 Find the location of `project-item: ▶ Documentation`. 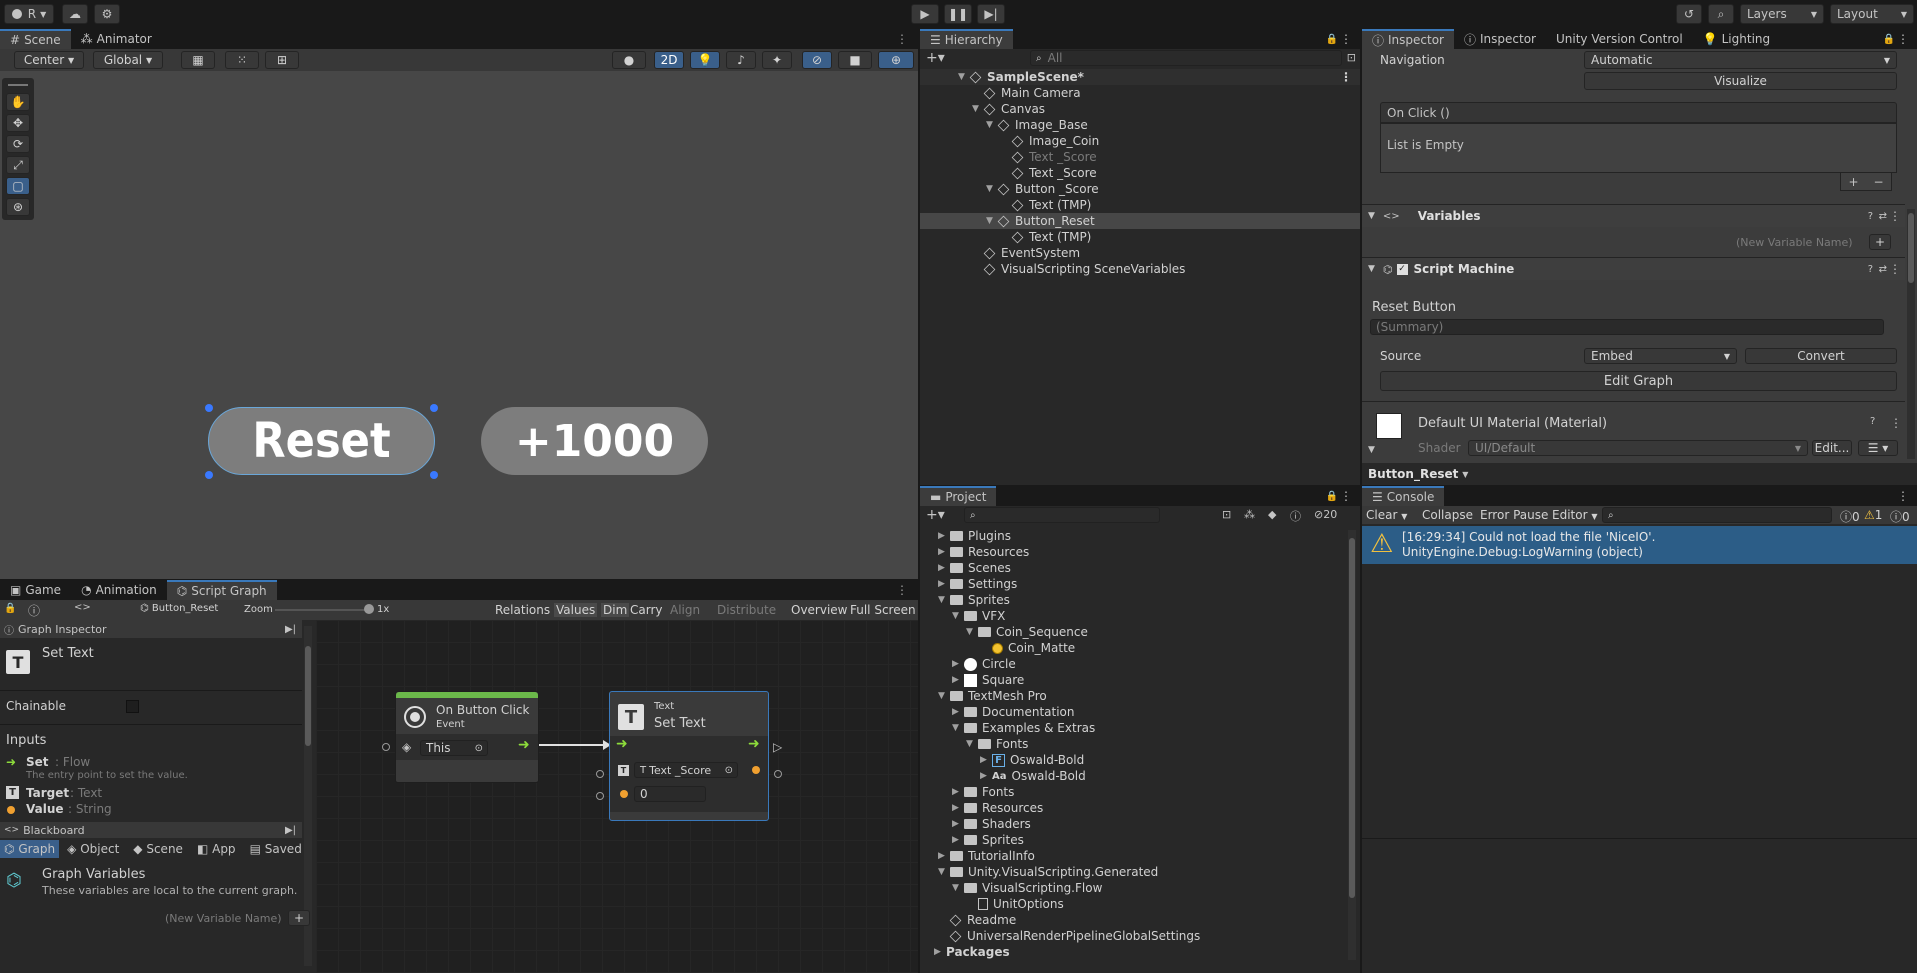

project-item: ▶ Documentation is located at coordinates (997, 712).